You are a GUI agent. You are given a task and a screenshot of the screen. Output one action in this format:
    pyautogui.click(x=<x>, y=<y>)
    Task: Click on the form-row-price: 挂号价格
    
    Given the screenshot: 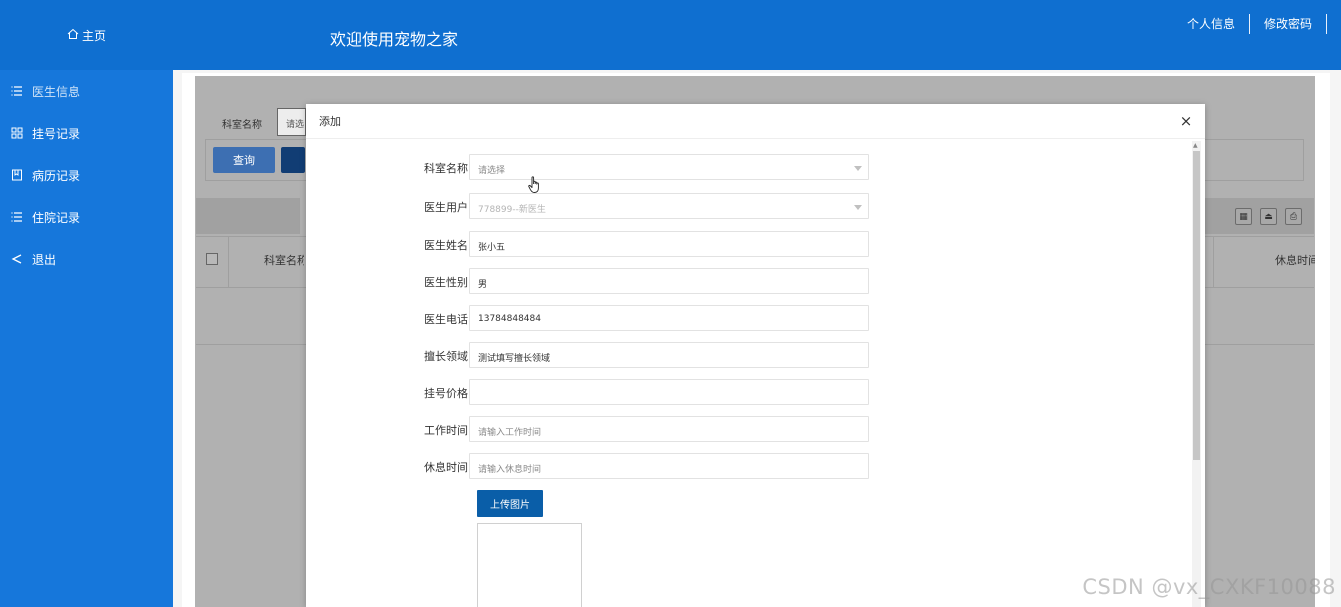 What is the action you would take?
    pyautogui.click(x=606, y=392)
    